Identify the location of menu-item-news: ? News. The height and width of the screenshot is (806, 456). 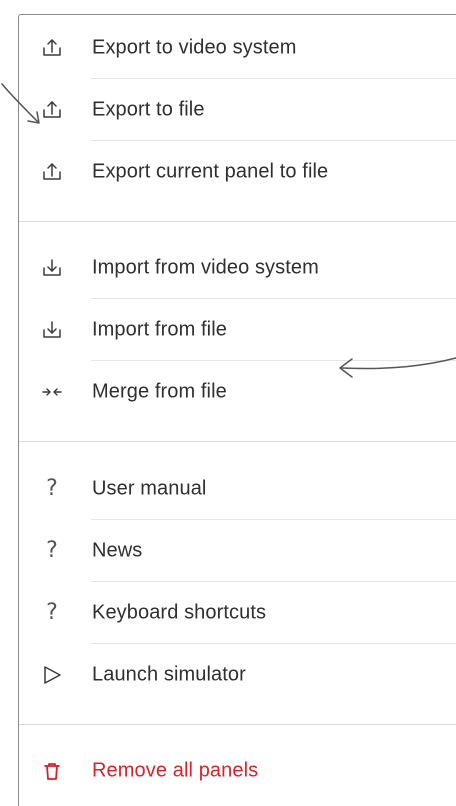
(237, 551).